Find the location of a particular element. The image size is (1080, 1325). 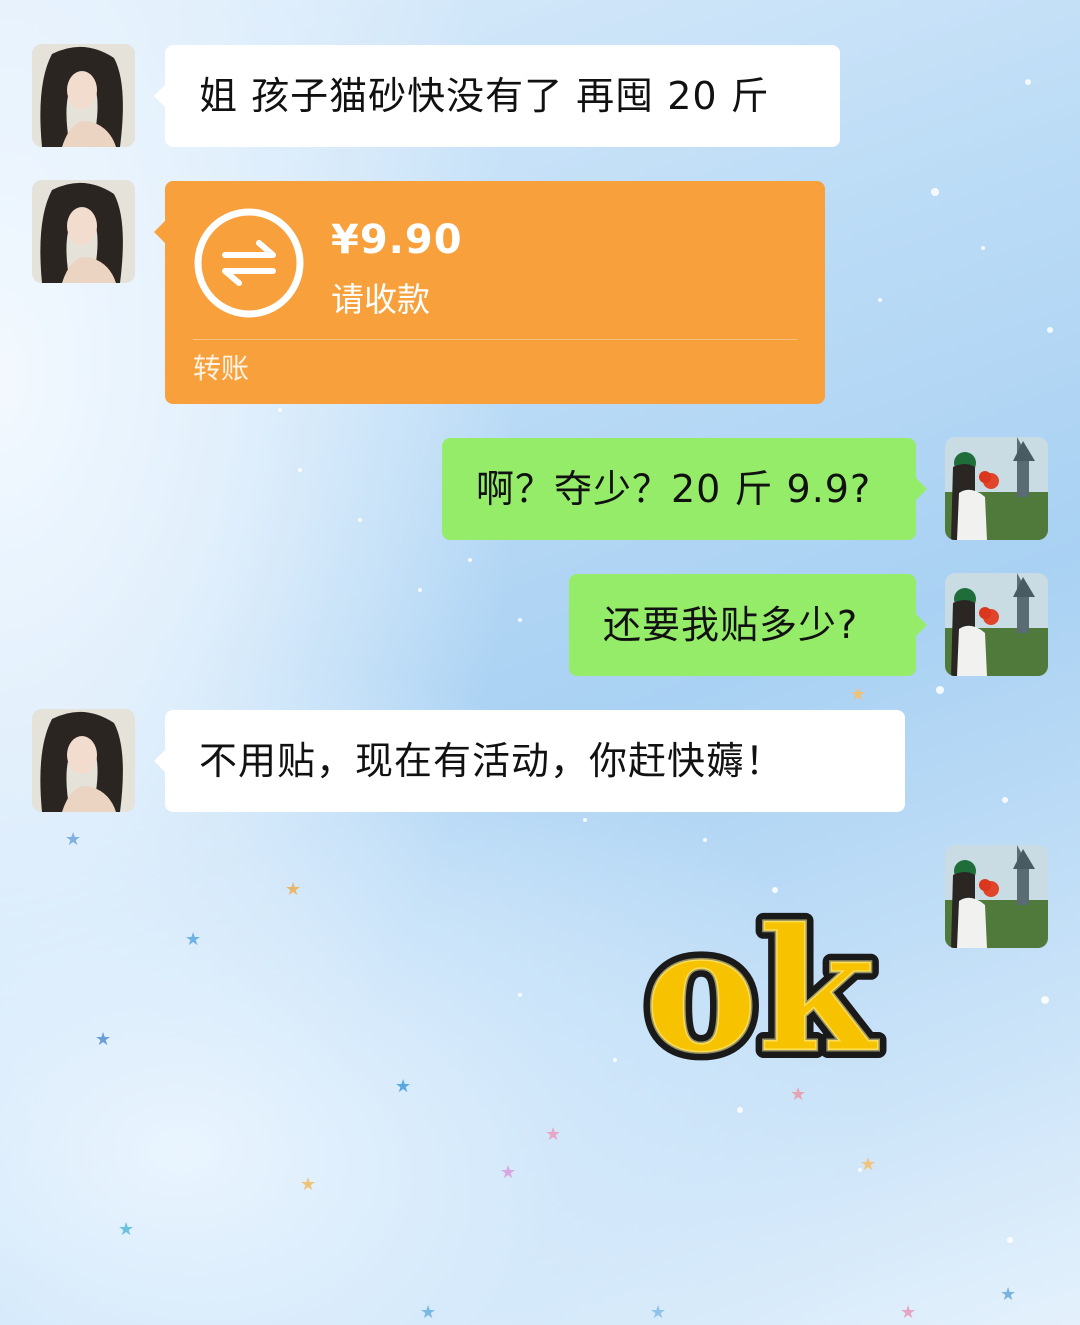

ok-sticker: ok ok is located at coordinates (760, 987).